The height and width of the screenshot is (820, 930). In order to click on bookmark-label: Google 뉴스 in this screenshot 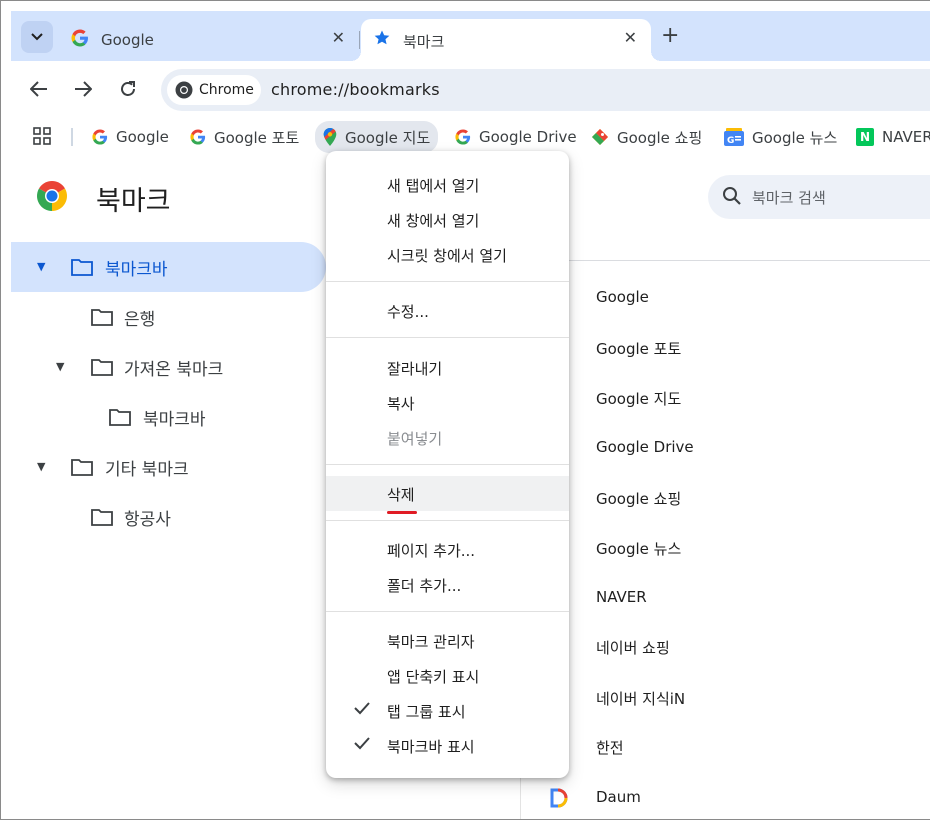, I will do `click(795, 137)`.